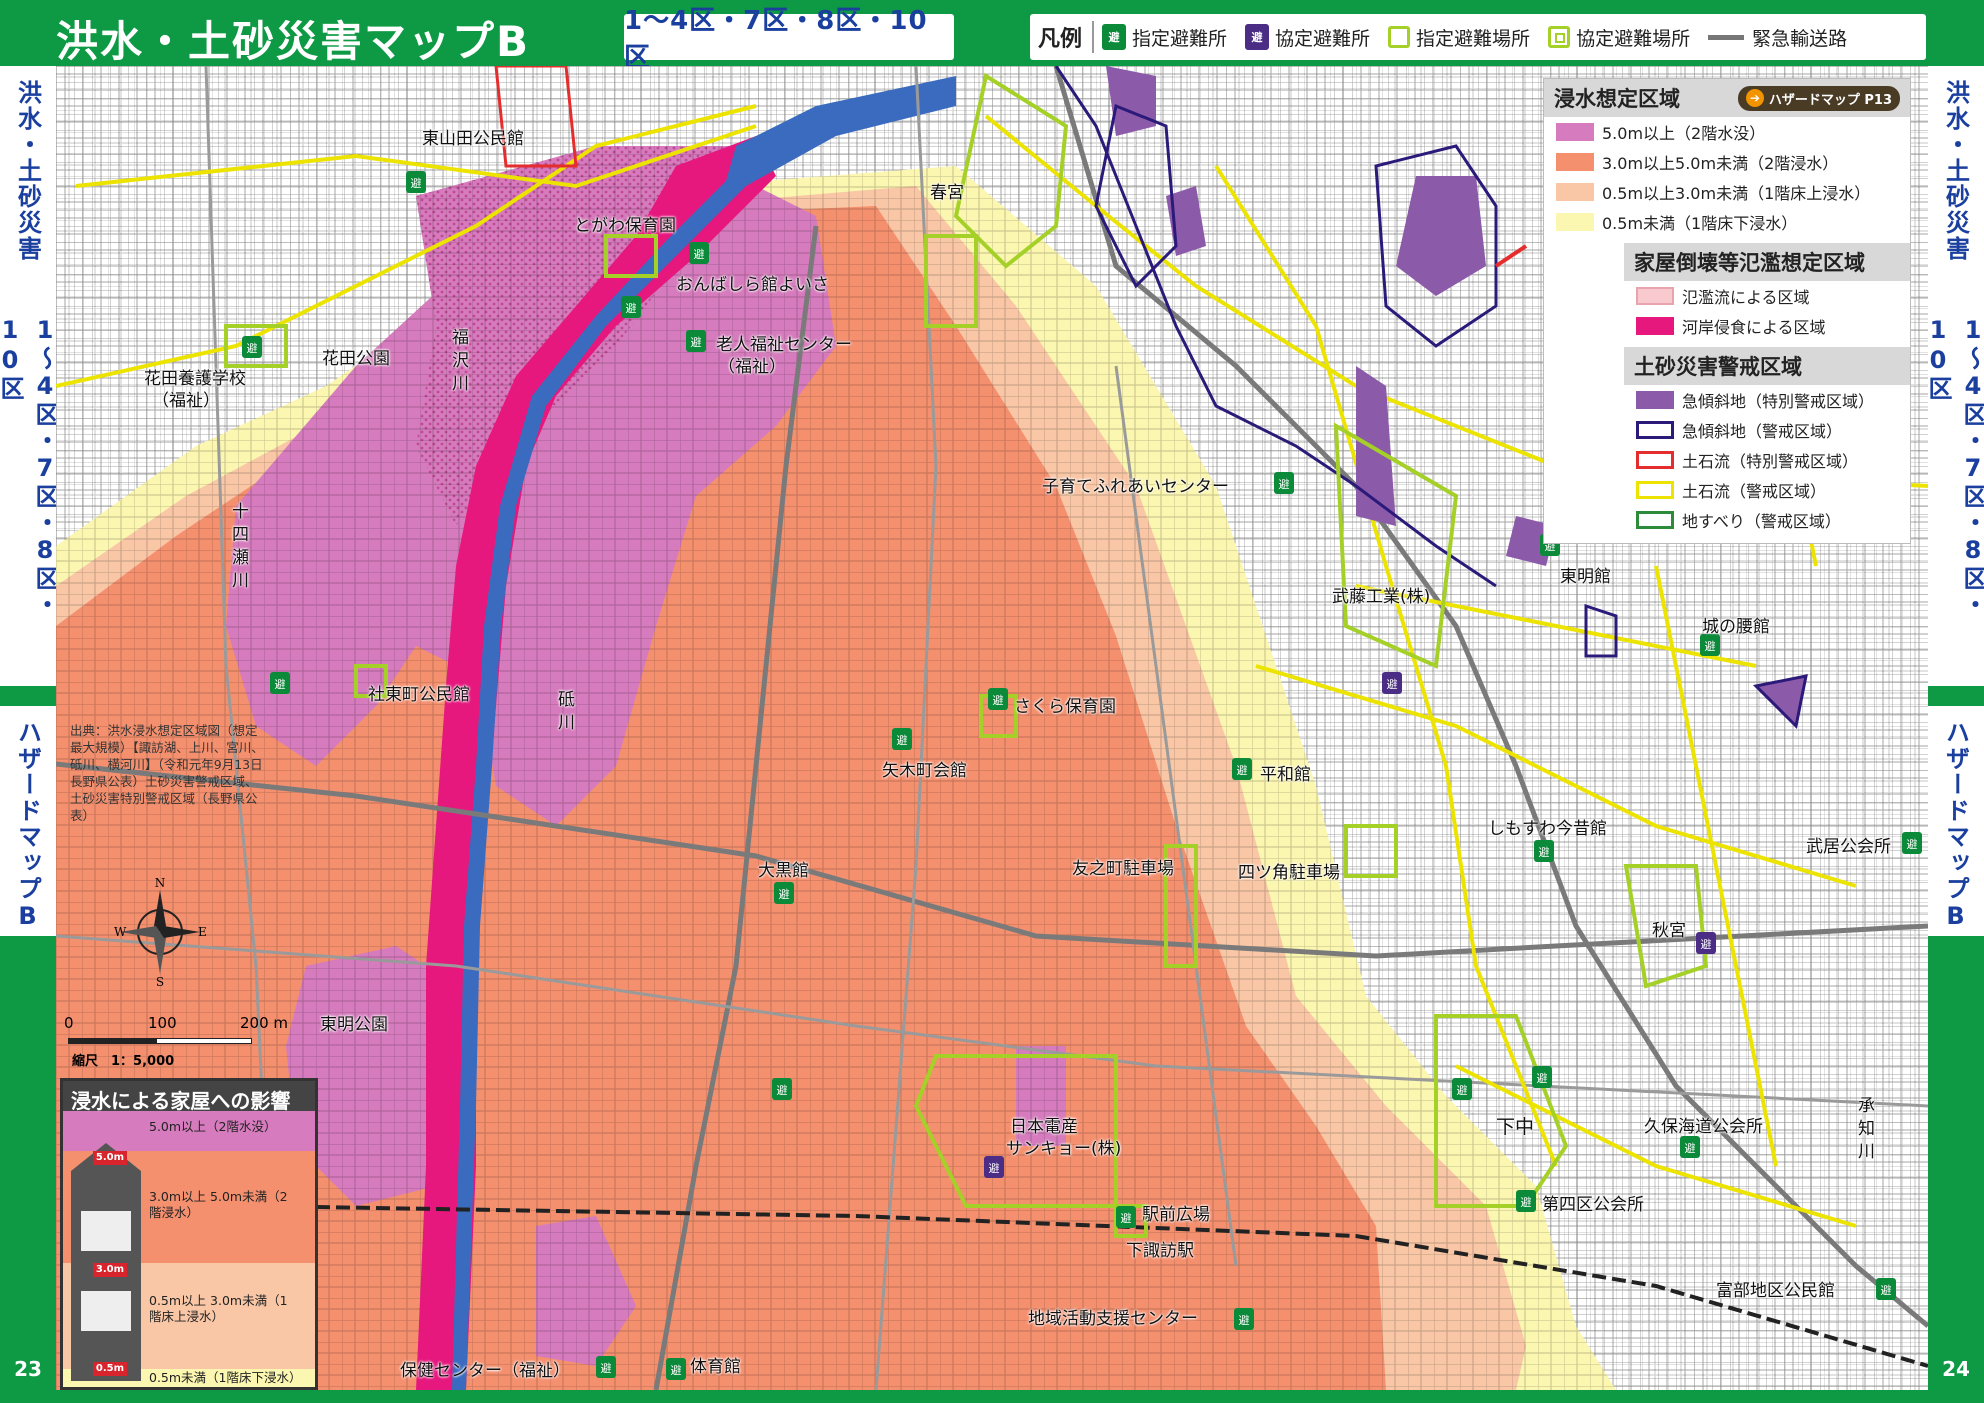 This screenshot has width=1984, height=1403. What do you see at coordinates (1956, 1369) in the screenshot?
I see `page-number-right: 24` at bounding box center [1956, 1369].